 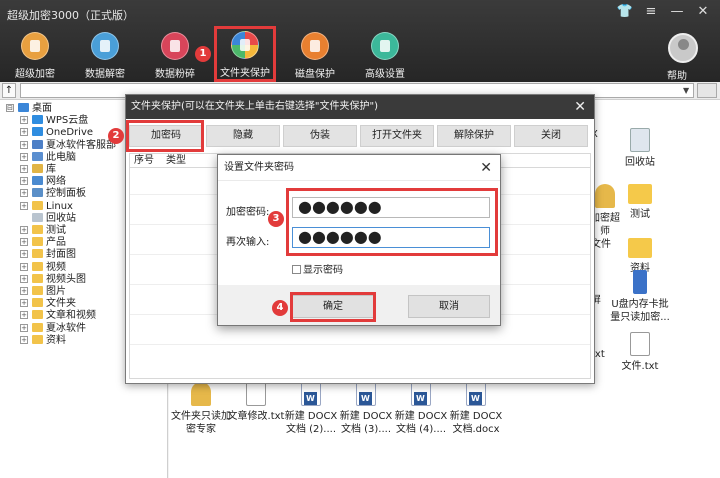 What do you see at coordinates (43, 230) in the screenshot?
I see `tree-item: + 测试` at bounding box center [43, 230].